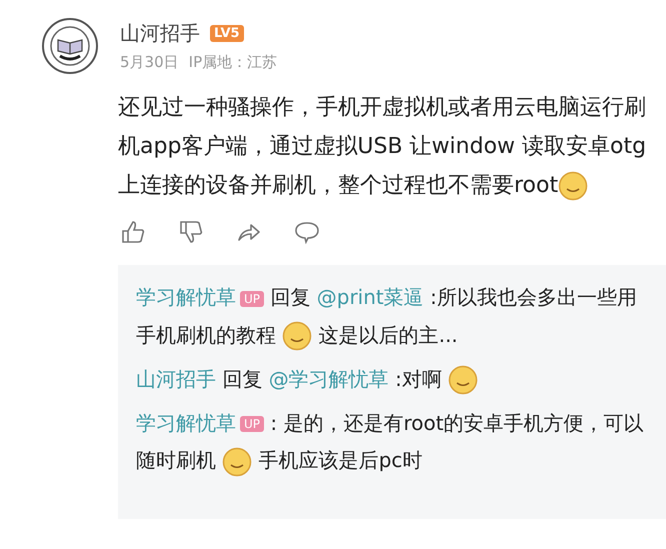  What do you see at coordinates (396, 378) in the screenshot?
I see `reply-text: 山河招手 回复 @学习解忧草 :对啊` at bounding box center [396, 378].